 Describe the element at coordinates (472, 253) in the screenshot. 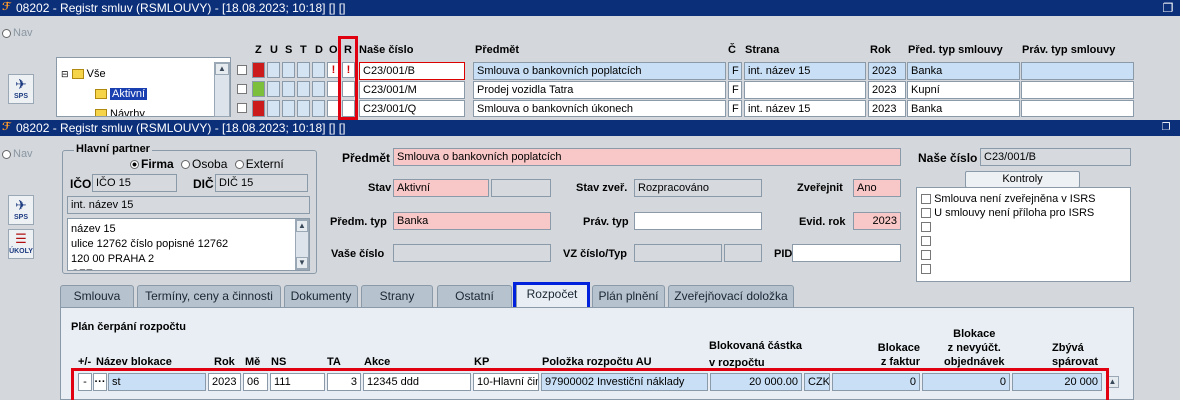

I see `vase-cislo-field` at that location.